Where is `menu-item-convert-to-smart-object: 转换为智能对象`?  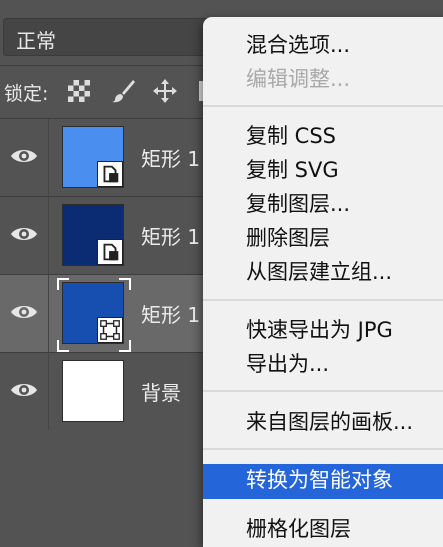 menu-item-convert-to-smart-object: 转换为智能对象 is located at coordinates (323, 481).